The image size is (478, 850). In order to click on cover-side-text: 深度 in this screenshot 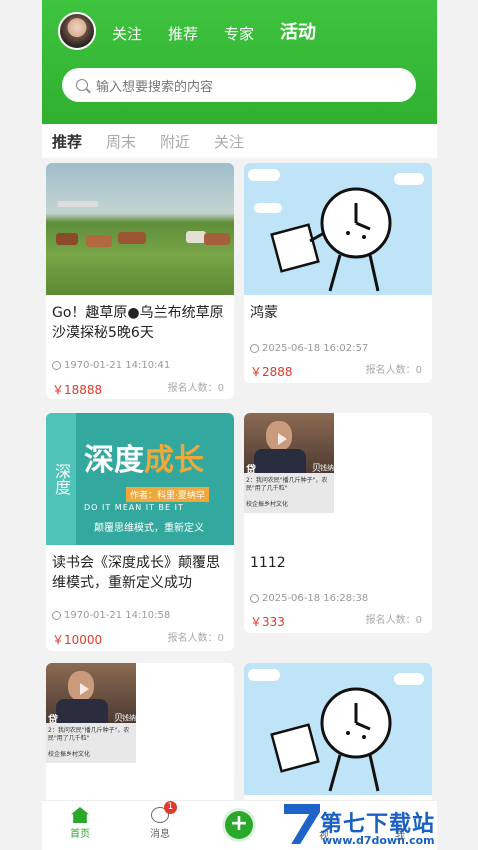, I will do `click(61, 479)`.